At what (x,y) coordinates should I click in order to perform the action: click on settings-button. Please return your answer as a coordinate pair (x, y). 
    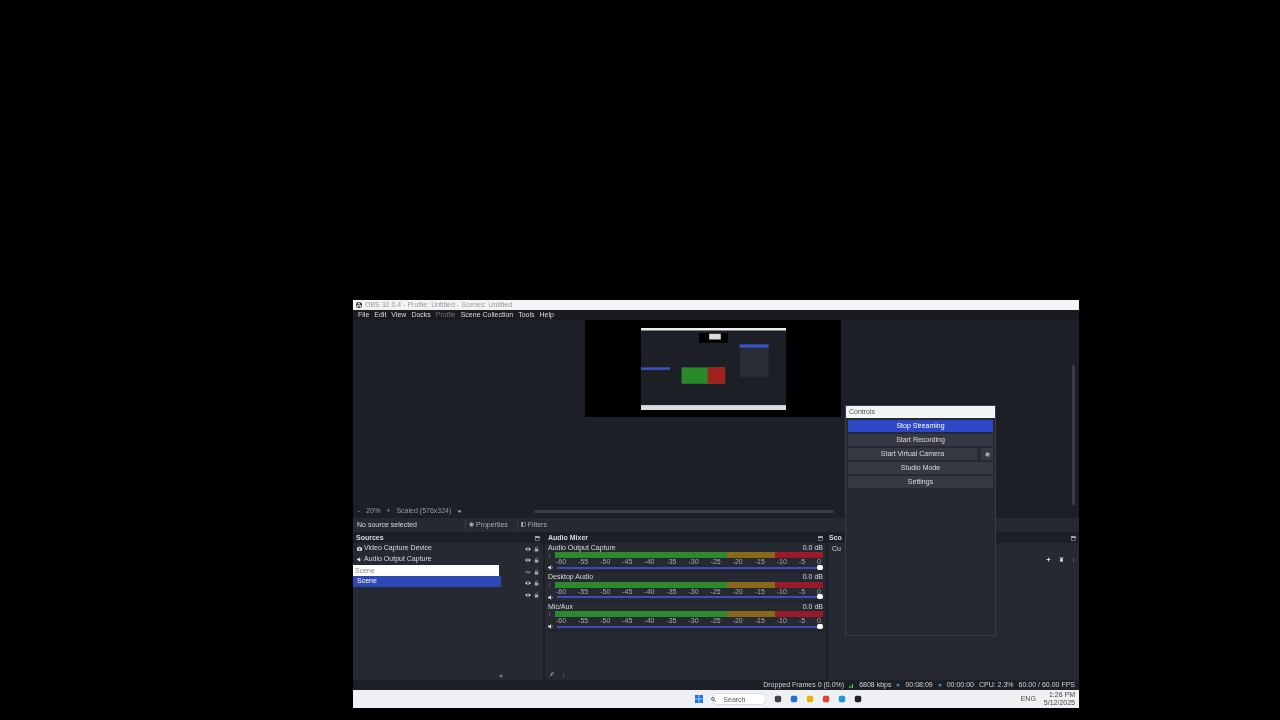
    Looking at the image, I should click on (987, 454).